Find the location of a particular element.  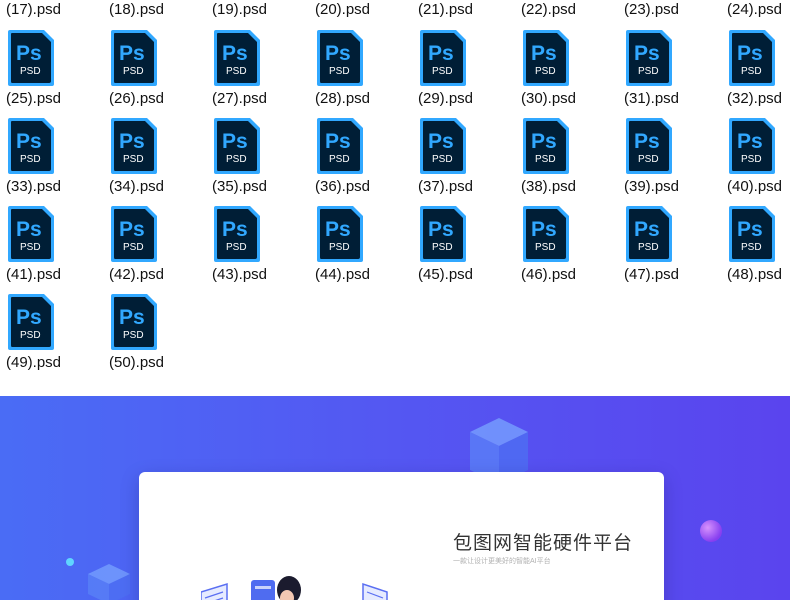

file-item: Ps PSD (39).psd is located at coordinates (675, 162).